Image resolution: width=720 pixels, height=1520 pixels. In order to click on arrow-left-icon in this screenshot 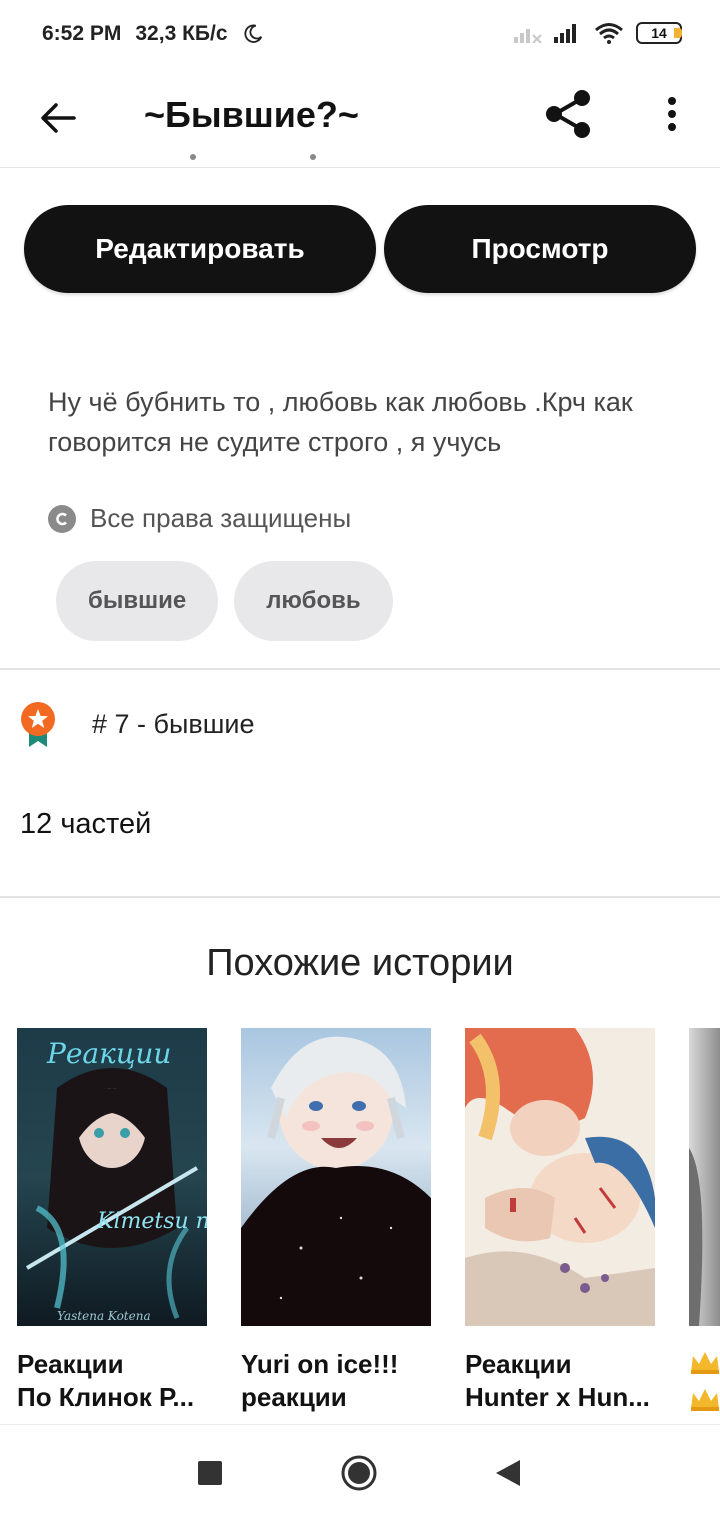, I will do `click(58, 118)`.